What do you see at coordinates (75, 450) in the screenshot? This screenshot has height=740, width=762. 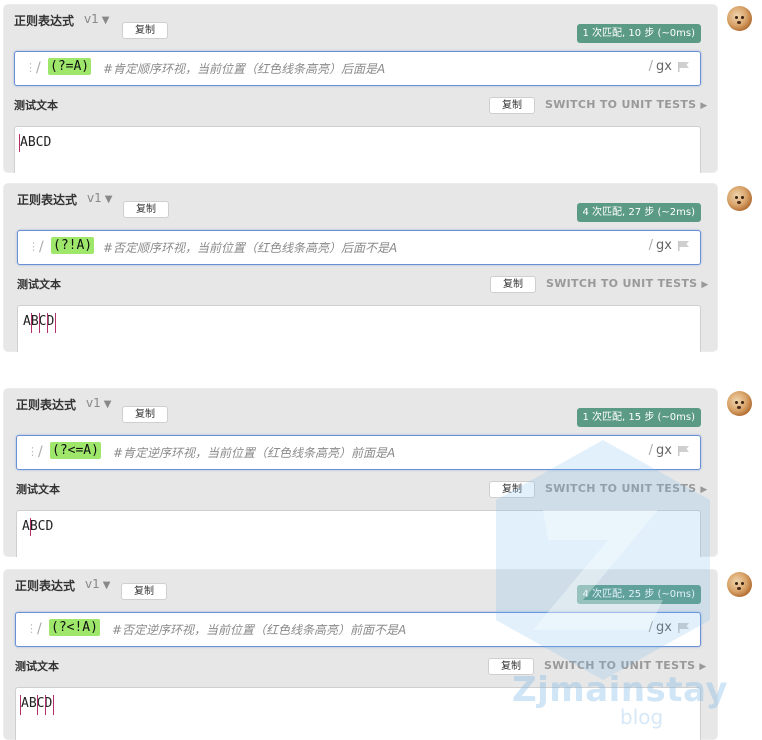 I see `regex-expression: (?<=A)` at bounding box center [75, 450].